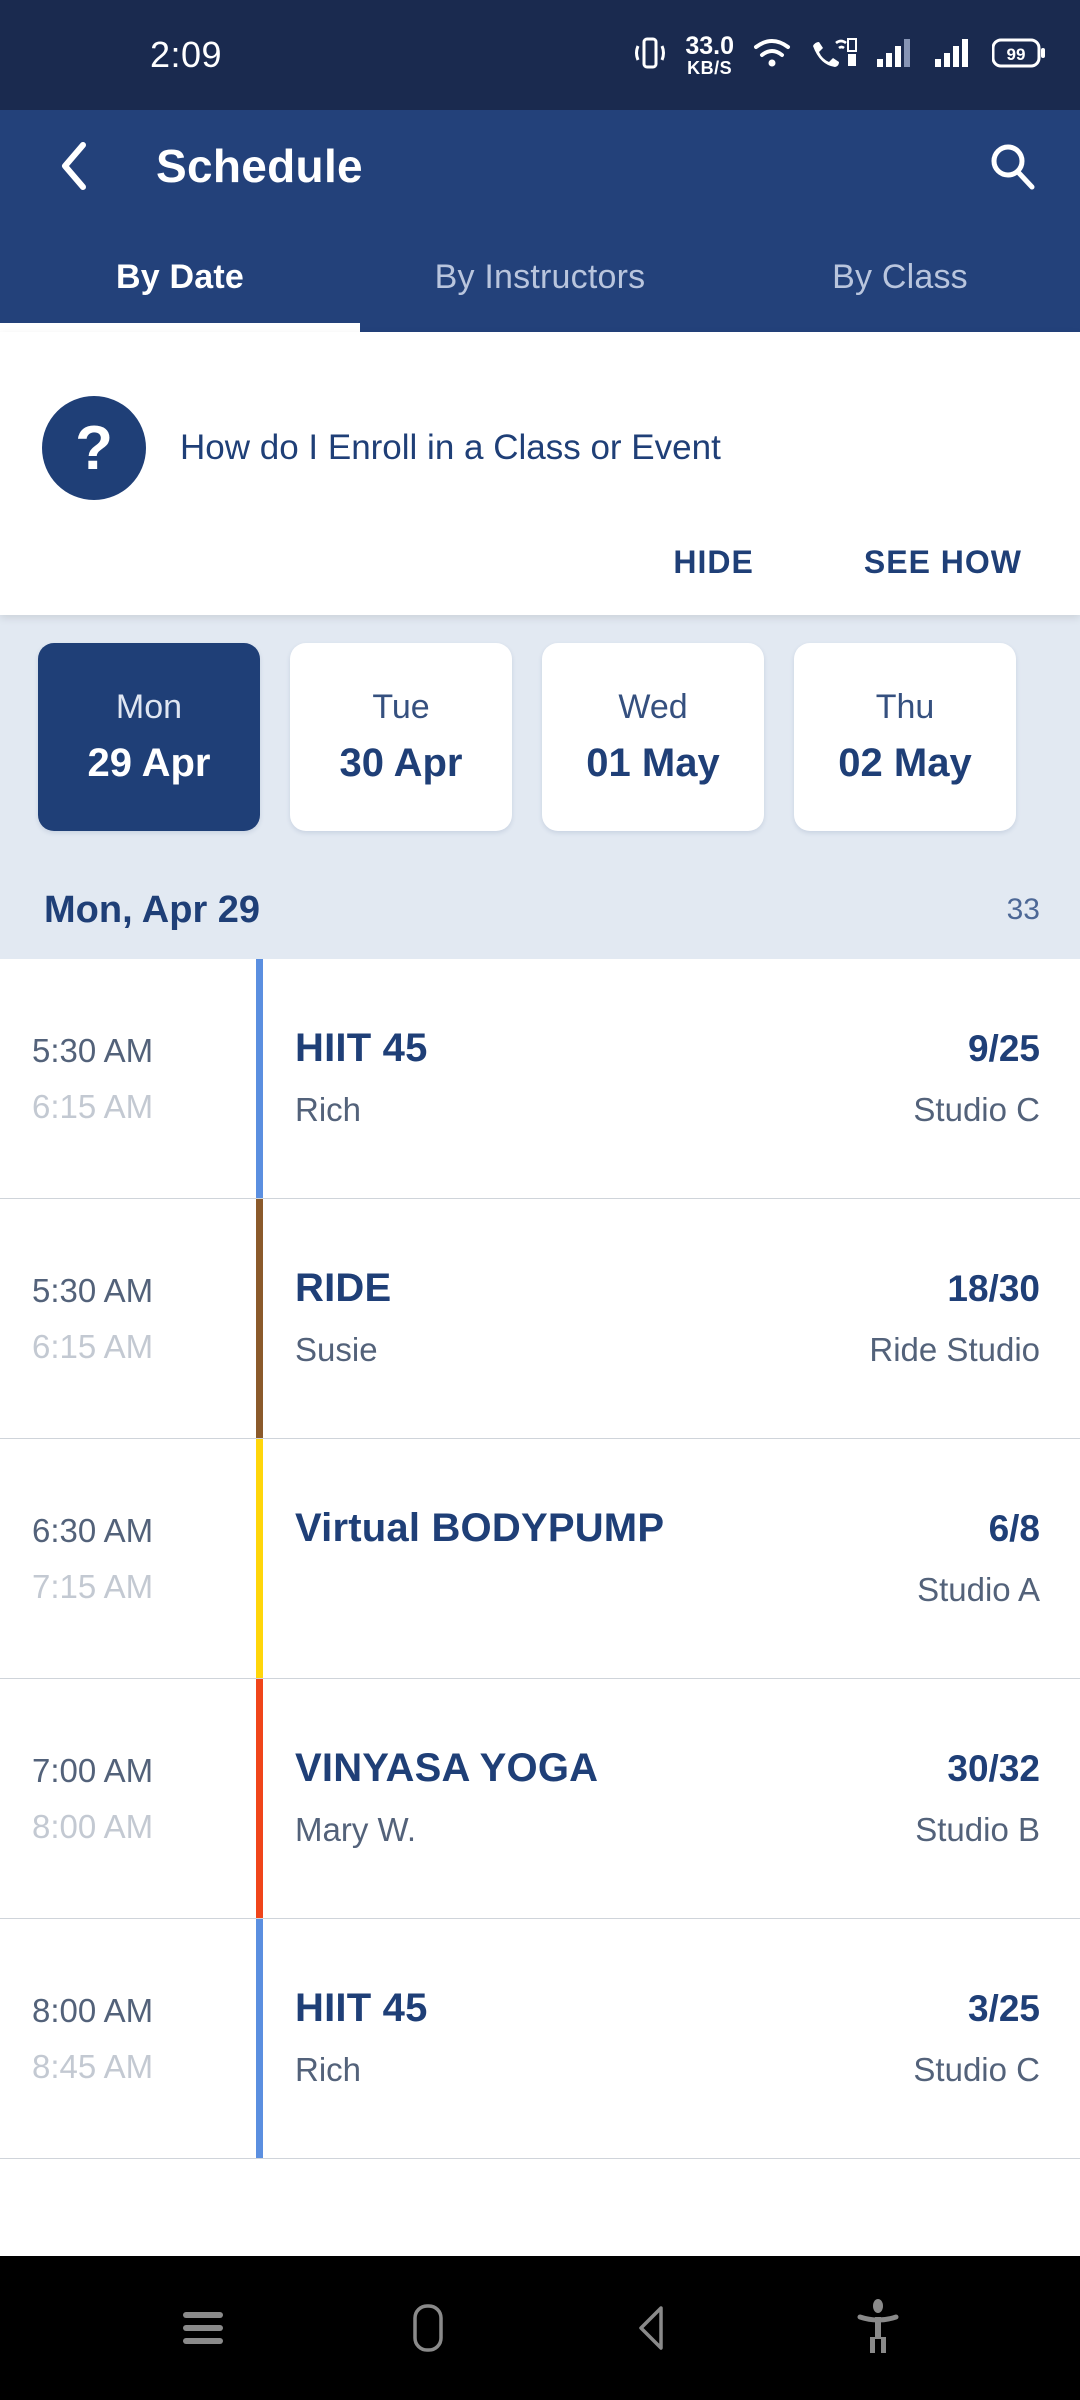 The image size is (1080, 2400). I want to click on question-mark-icon: ?, so click(94, 448).